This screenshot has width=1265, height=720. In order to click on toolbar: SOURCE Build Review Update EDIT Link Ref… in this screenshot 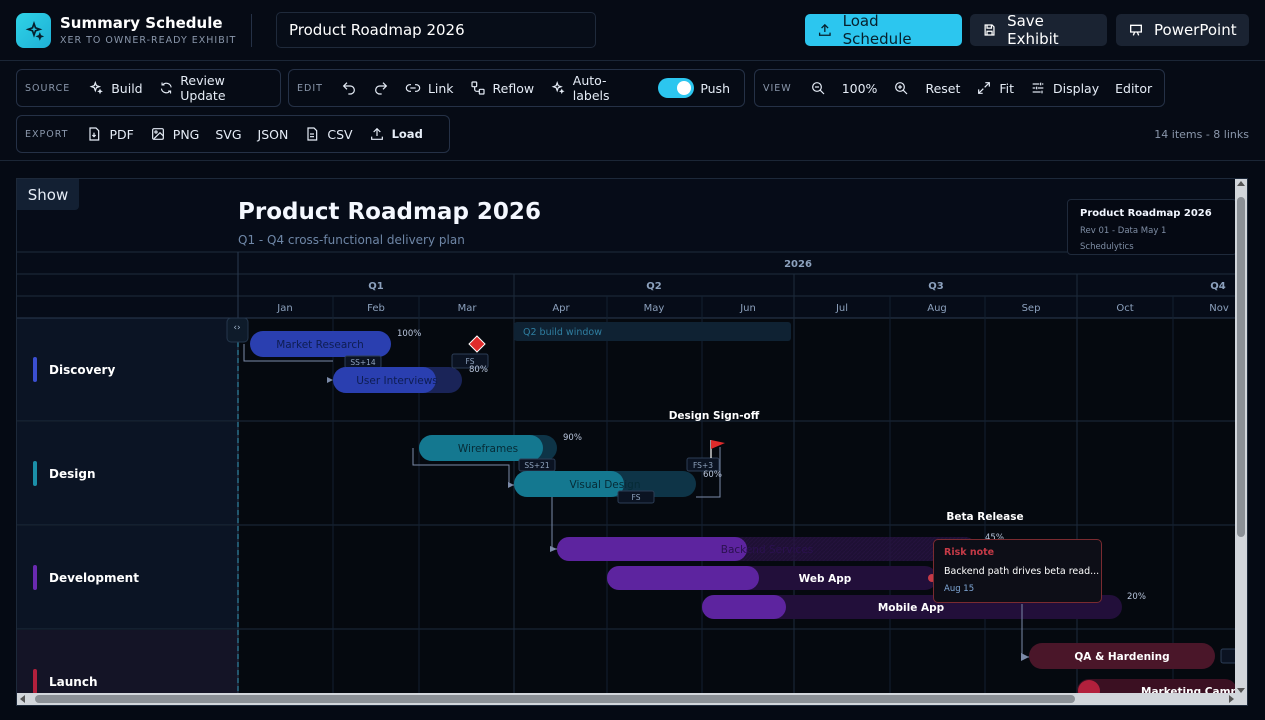, I will do `click(632, 111)`.